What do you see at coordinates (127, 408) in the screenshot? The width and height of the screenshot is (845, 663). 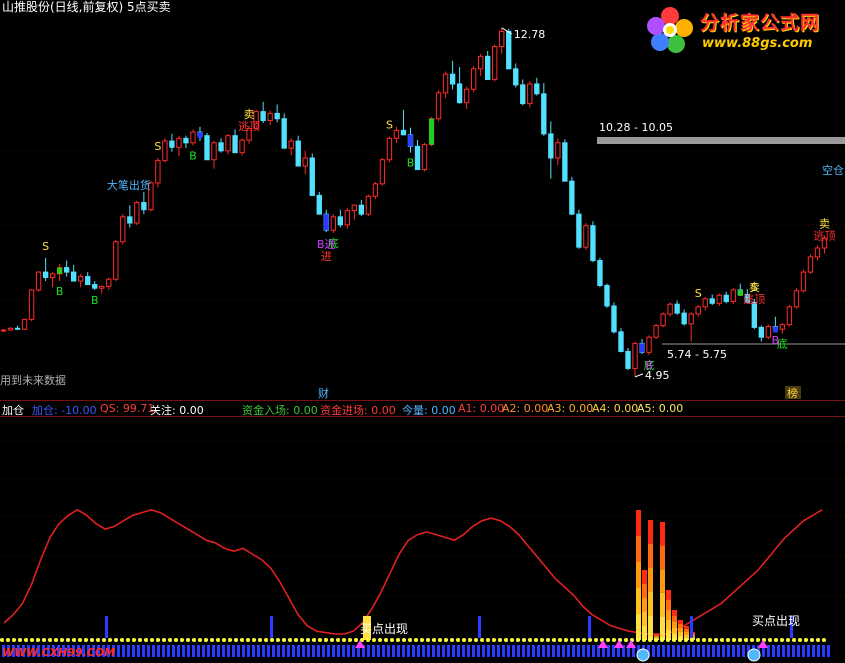 I see `legend-qs: QS: 99.71` at bounding box center [127, 408].